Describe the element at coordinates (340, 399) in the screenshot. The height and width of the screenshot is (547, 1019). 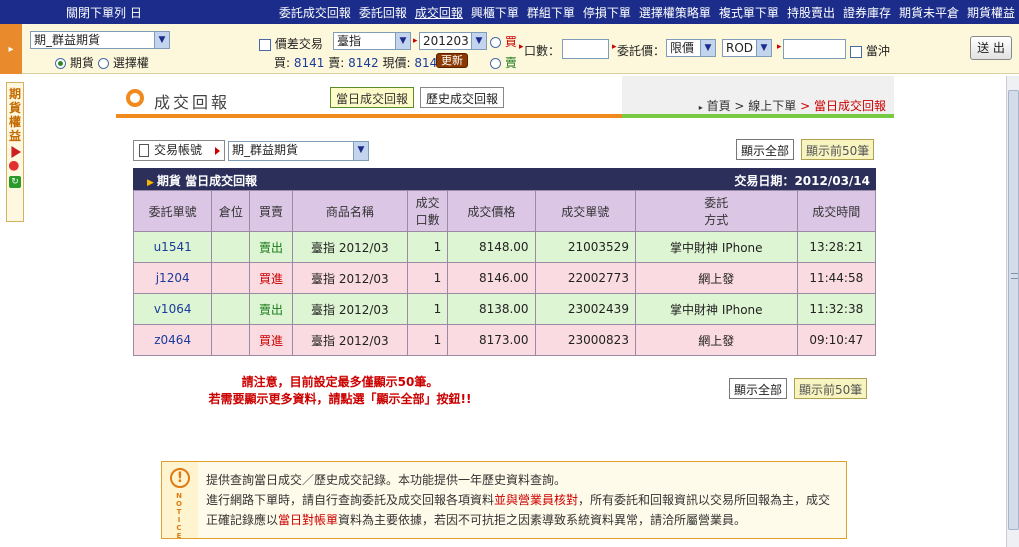
I see `warning-line-2: 若需要顯示更多資料，請點選「顯示全部」按鈕!!` at that location.